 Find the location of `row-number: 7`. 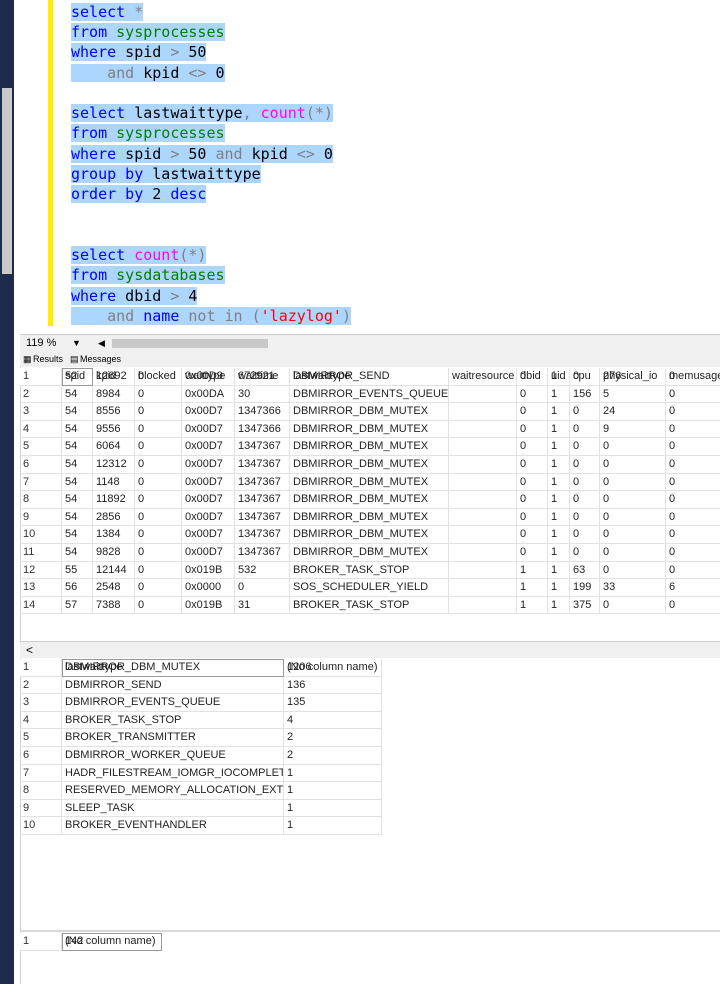

row-number: 7 is located at coordinates (41, 773).